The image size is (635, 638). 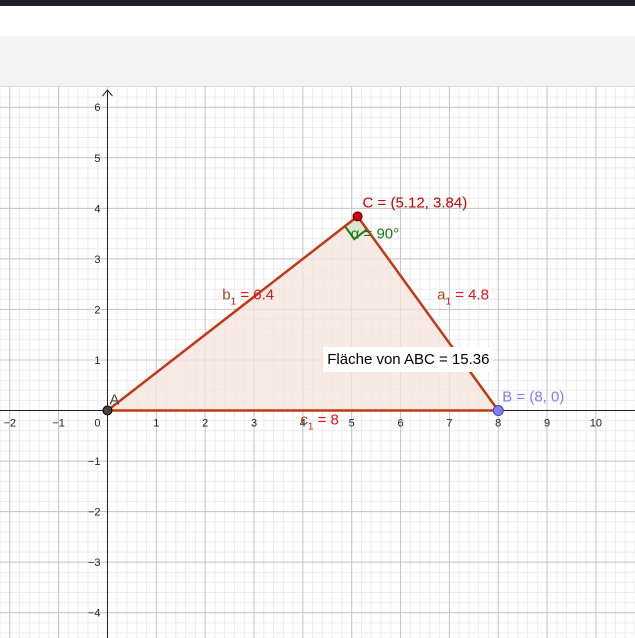 I want to click on y-tick-label: −1, so click(x=94, y=462).